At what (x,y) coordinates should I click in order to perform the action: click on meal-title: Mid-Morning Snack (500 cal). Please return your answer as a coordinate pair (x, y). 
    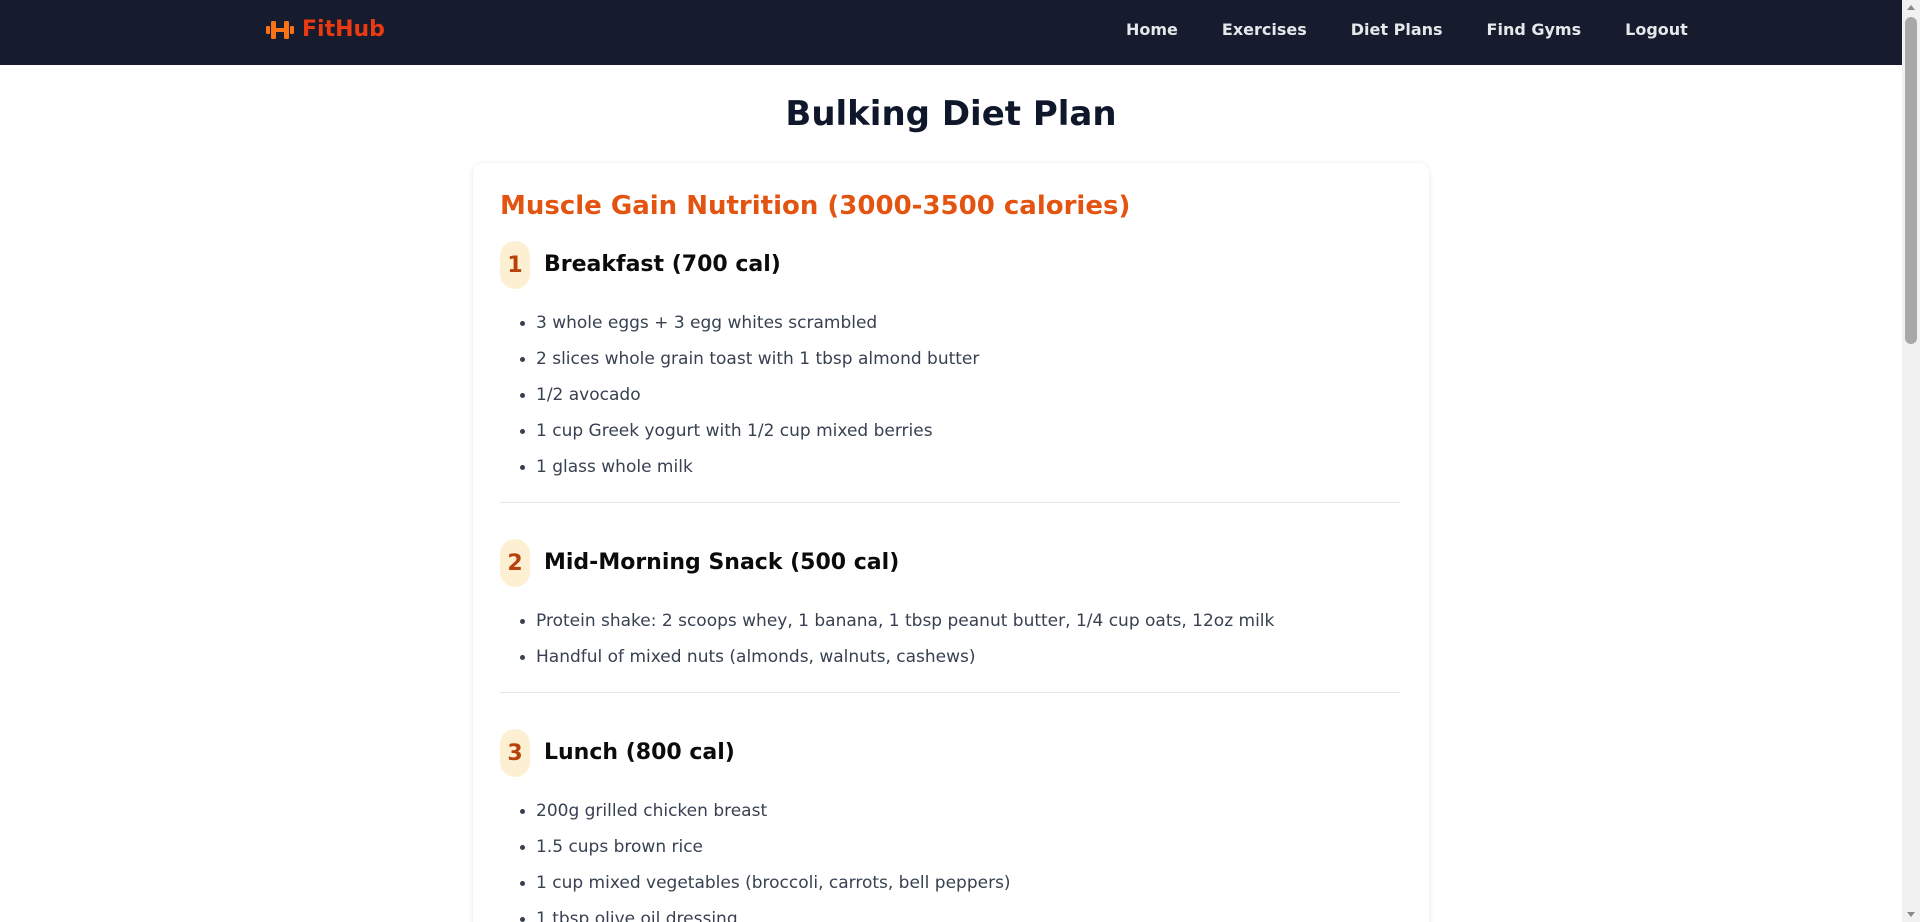
    Looking at the image, I should click on (722, 562).